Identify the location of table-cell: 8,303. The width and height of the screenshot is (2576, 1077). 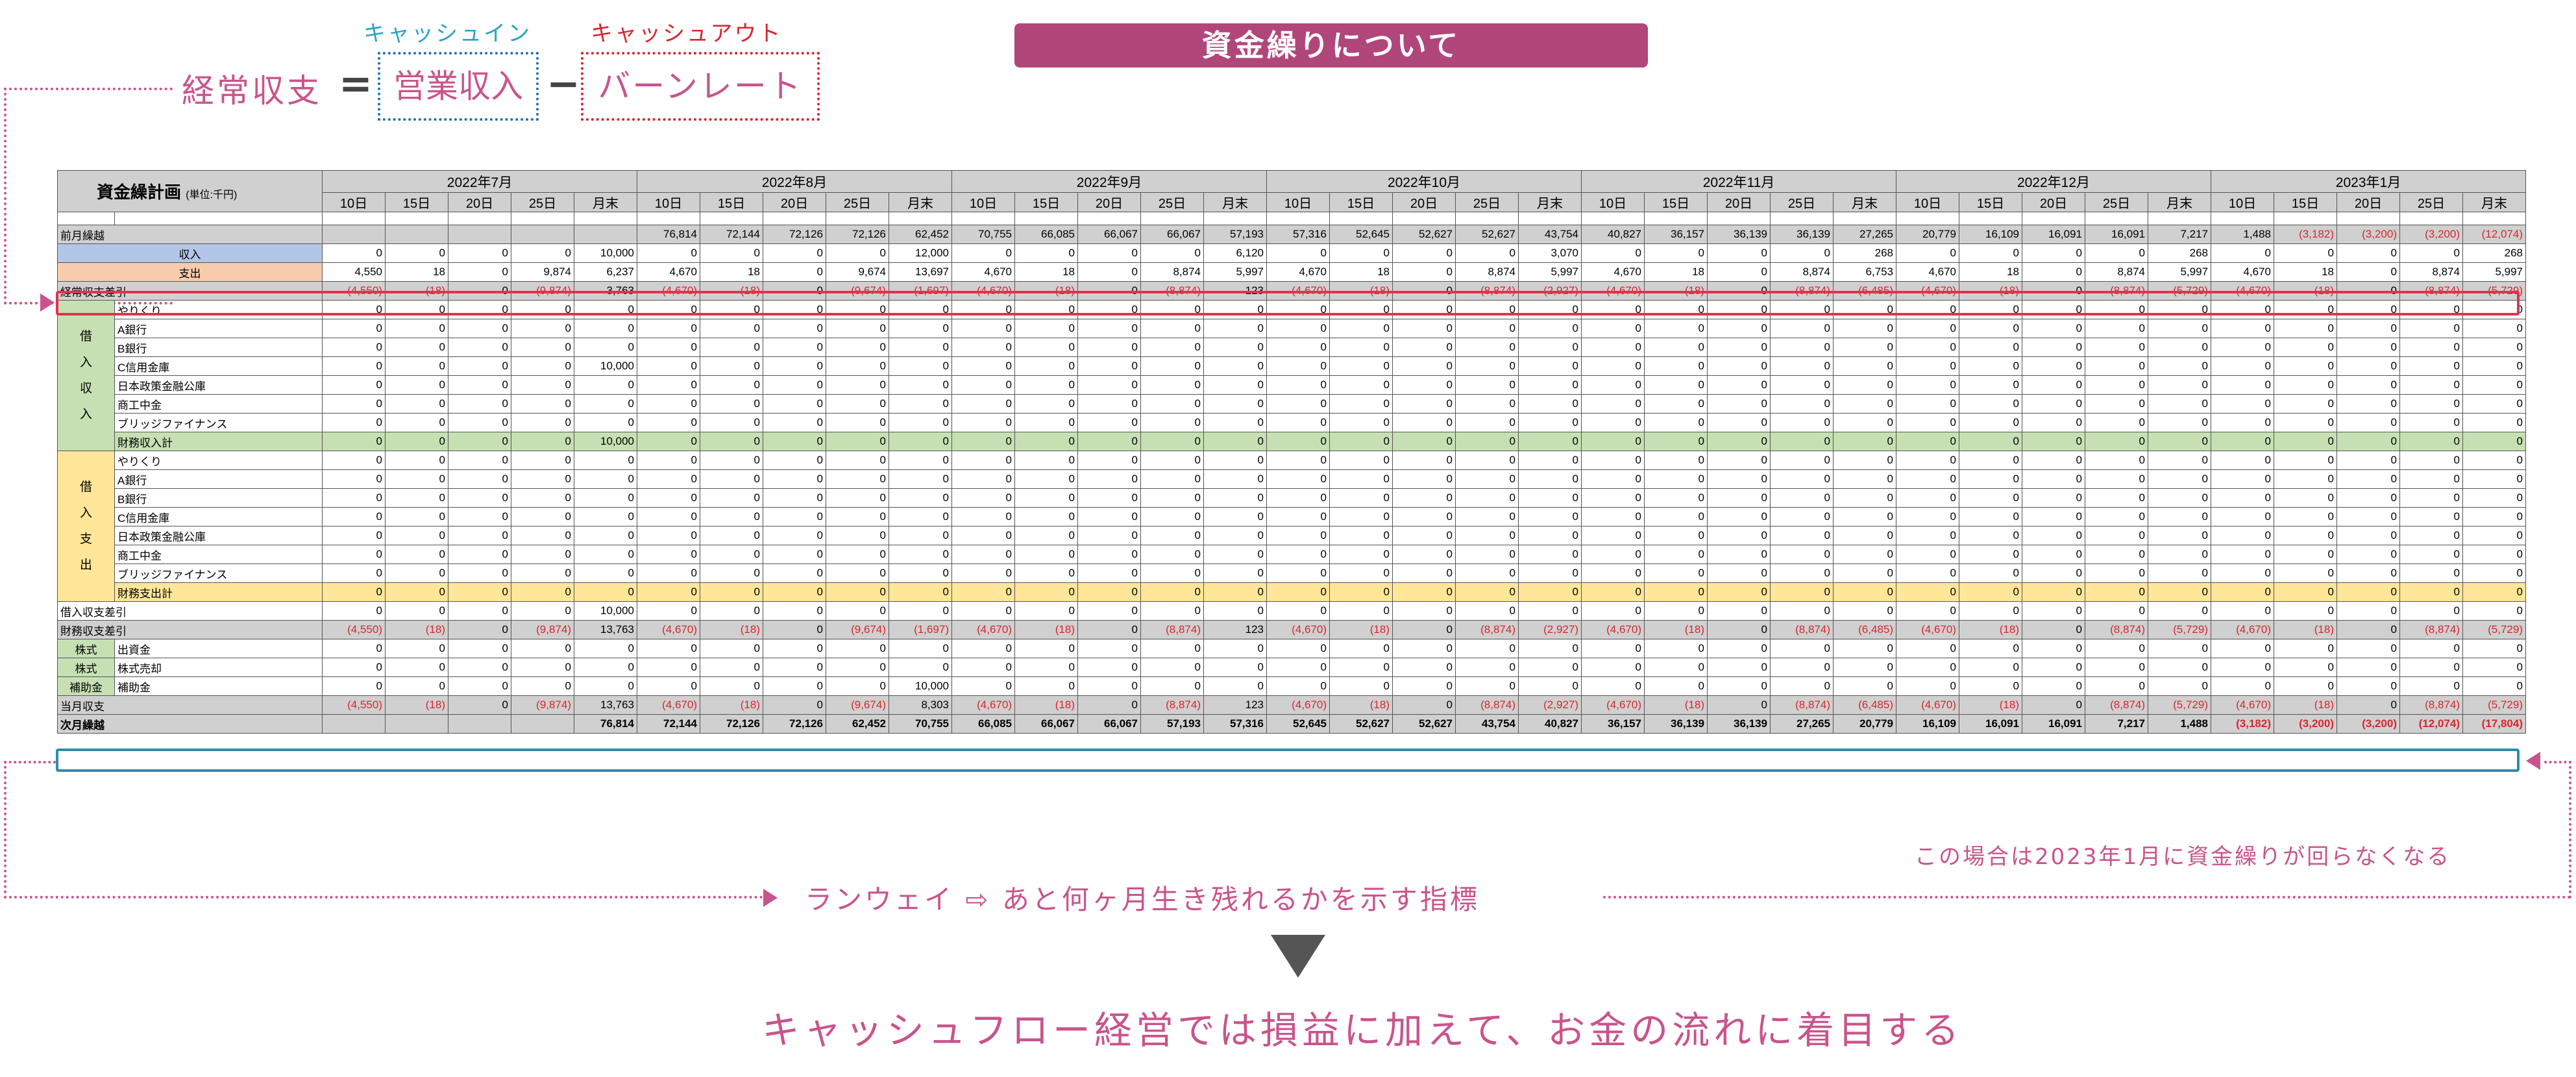
(920, 705).